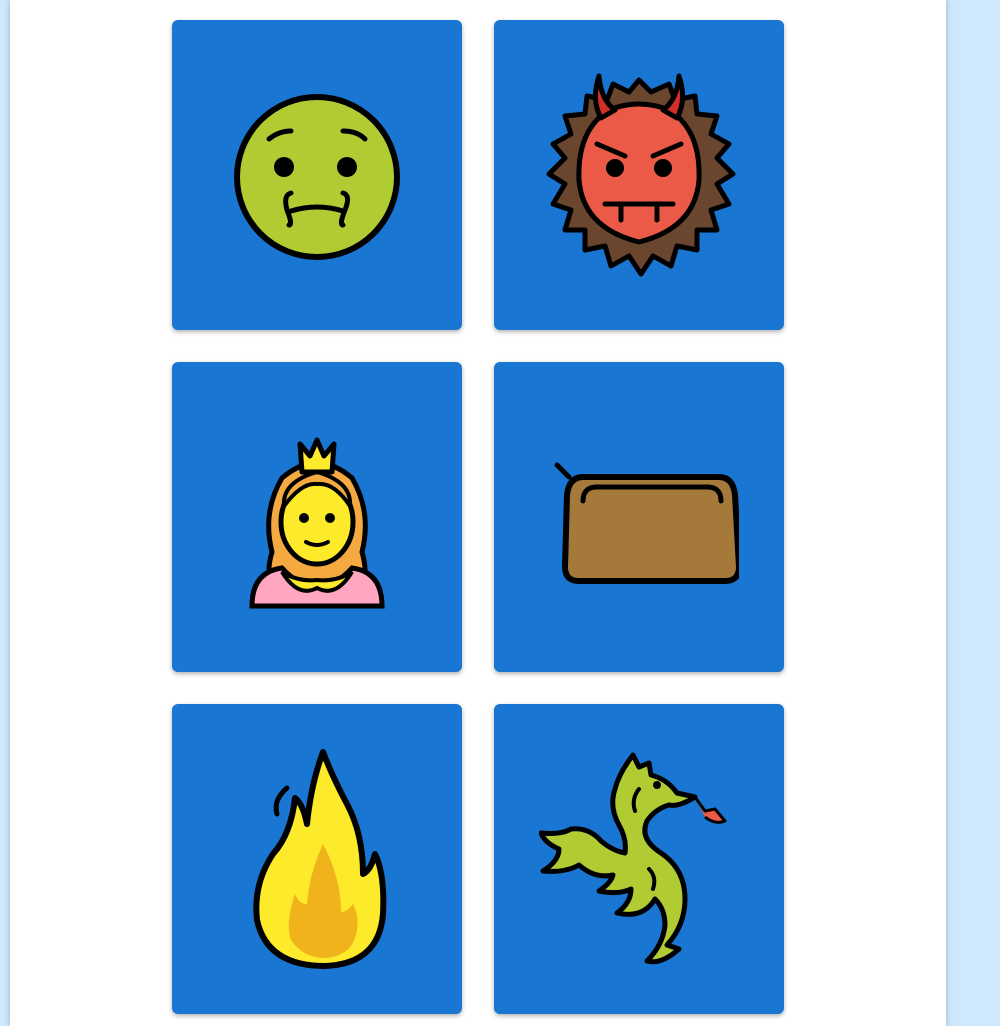 This screenshot has width=1000, height=1026. I want to click on emoji-card-pouch, so click(639, 517).